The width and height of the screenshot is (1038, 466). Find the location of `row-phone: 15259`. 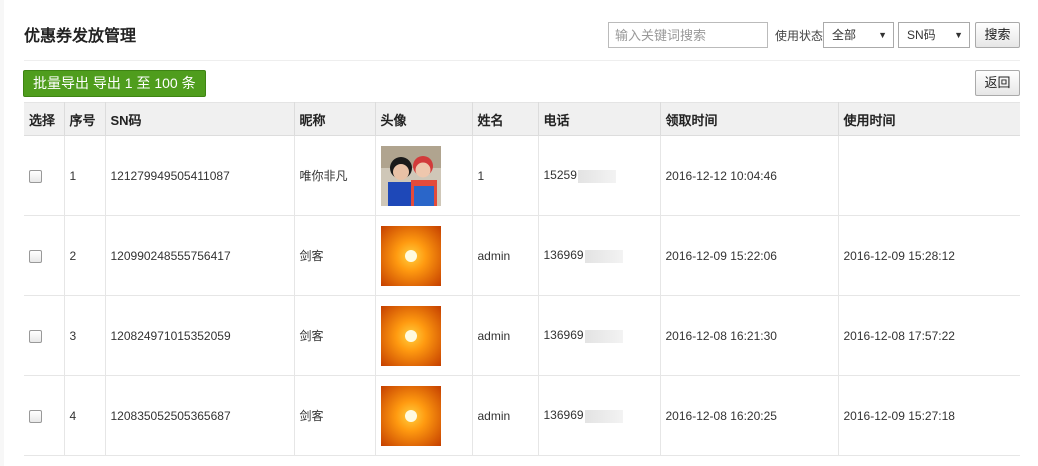

row-phone: 15259 is located at coordinates (560, 175).